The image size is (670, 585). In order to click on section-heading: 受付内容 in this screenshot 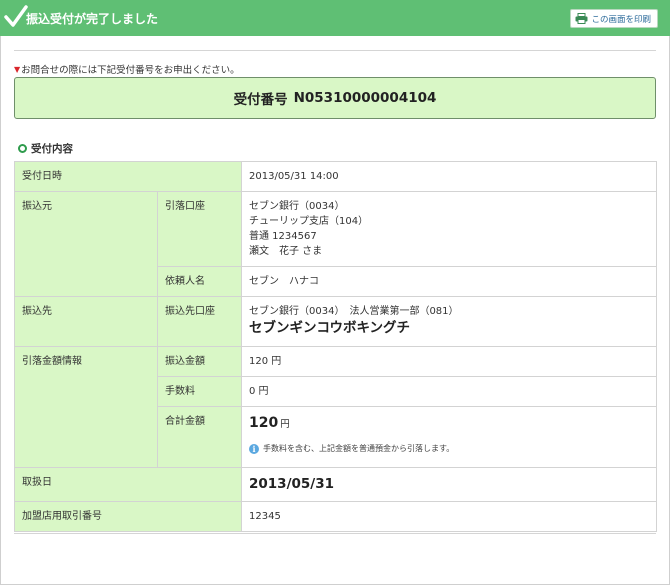, I will do `click(45, 148)`.